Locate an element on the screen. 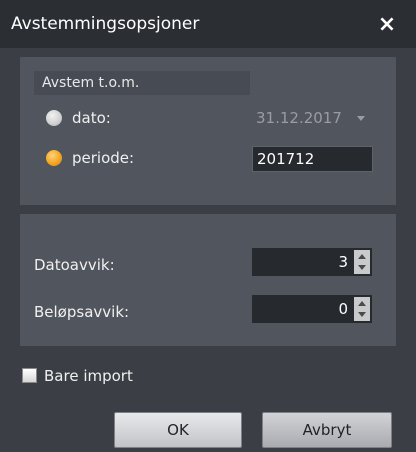 The width and height of the screenshot is (416, 452). radio-dato-label: dato: is located at coordinates (91, 118).